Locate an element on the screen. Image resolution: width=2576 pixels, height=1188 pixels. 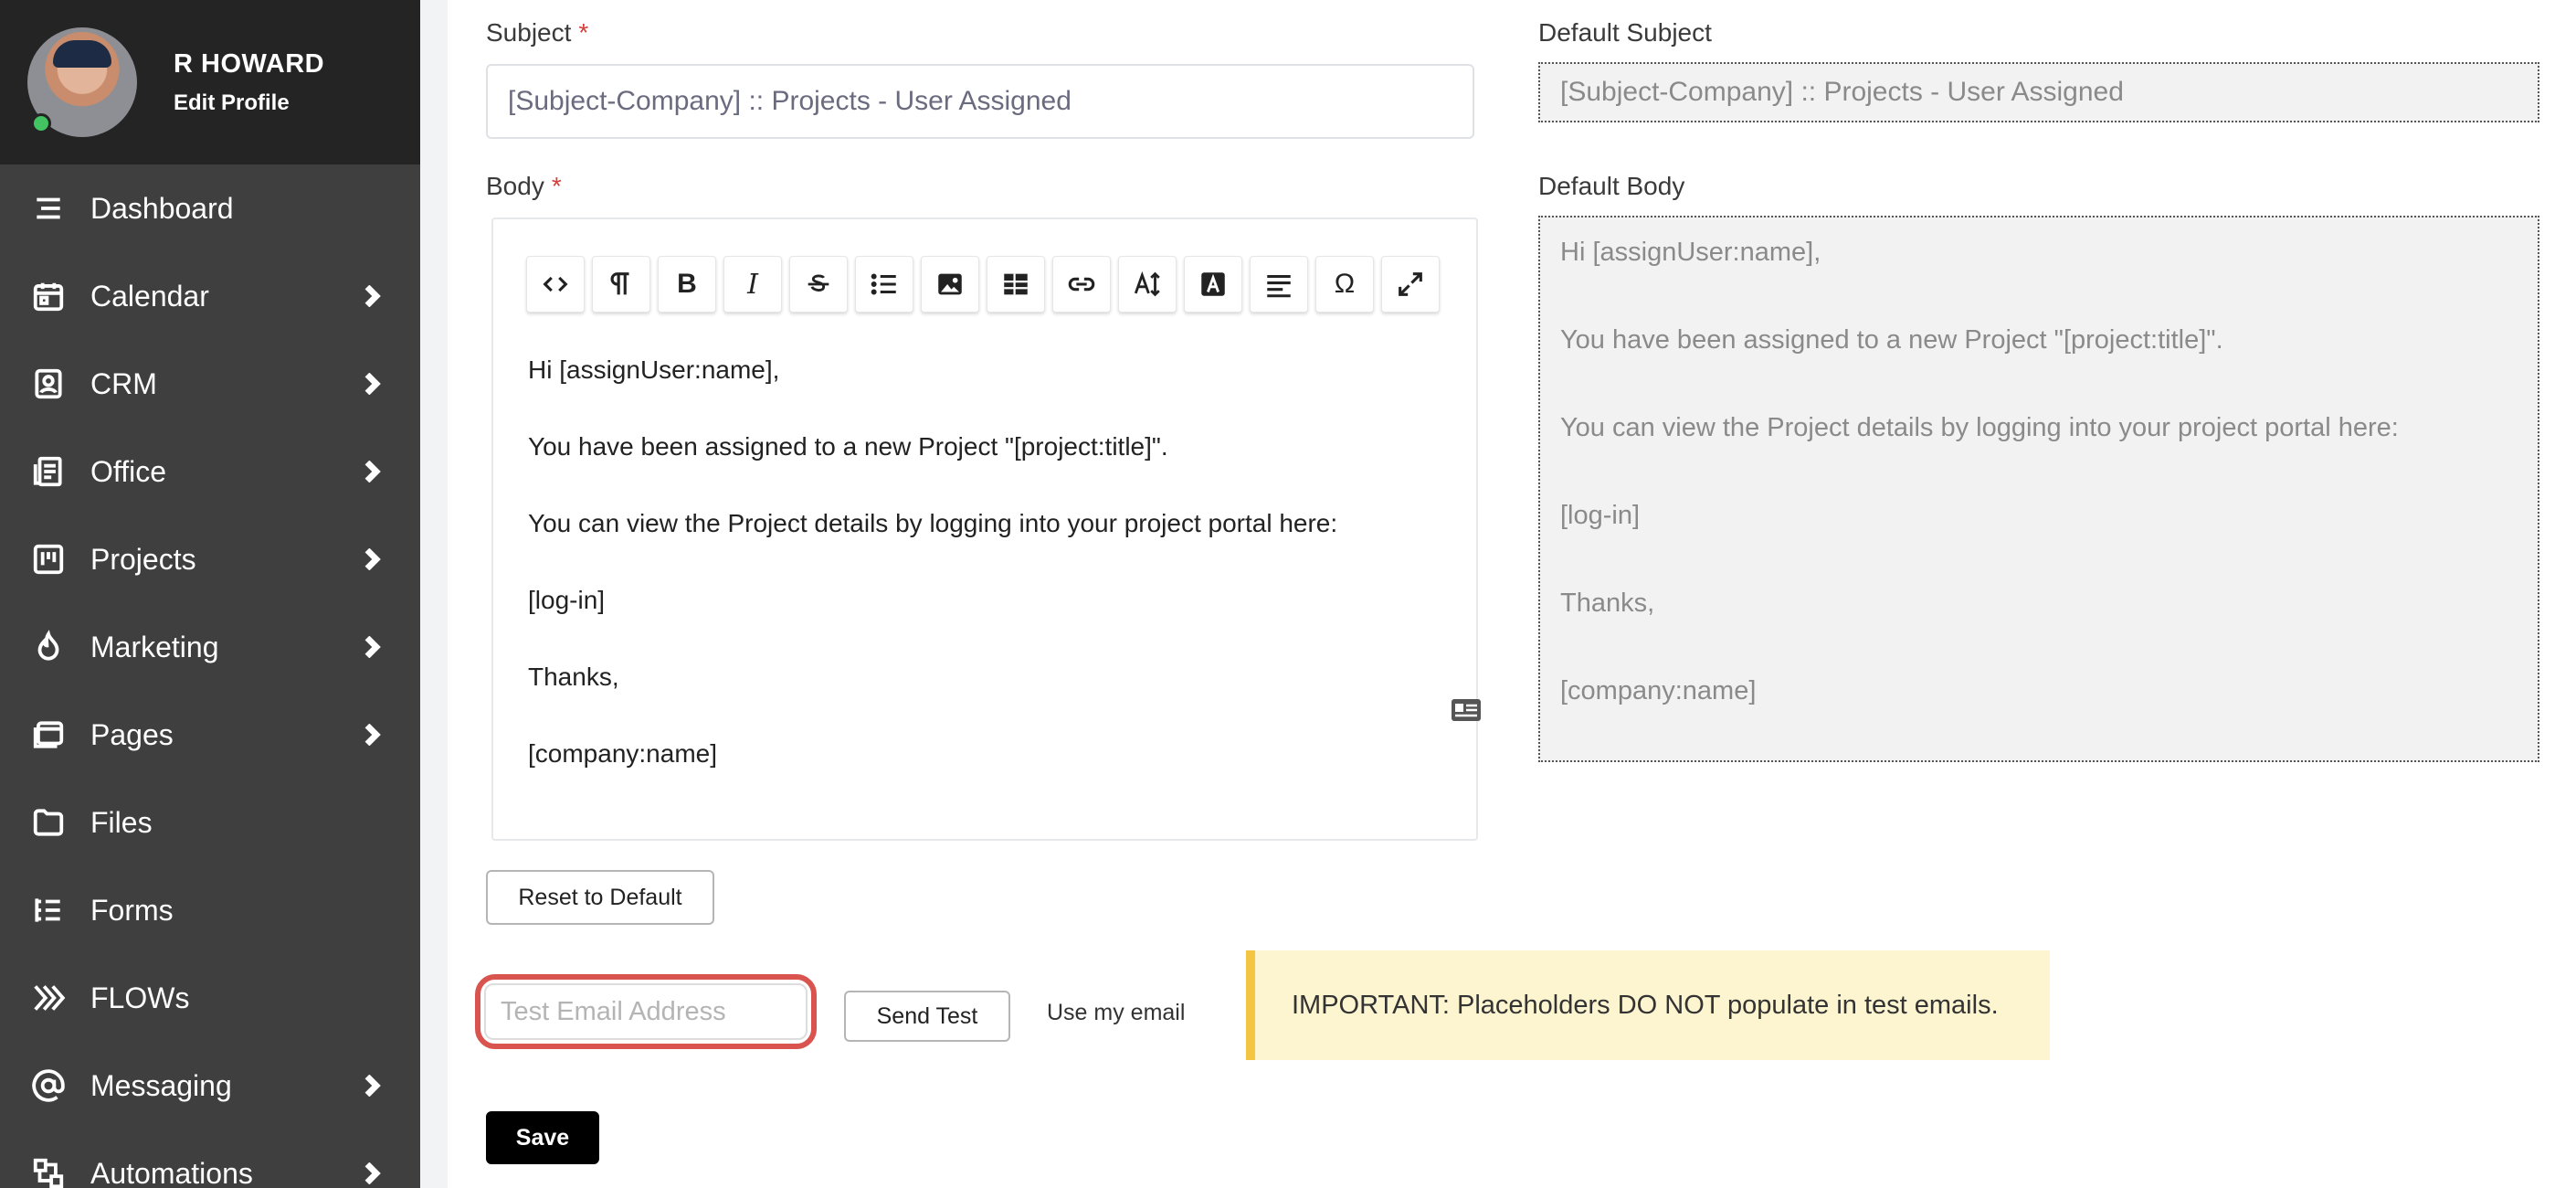
default-body-line: Hi [assignUser:name], is located at coordinates (1690, 252).